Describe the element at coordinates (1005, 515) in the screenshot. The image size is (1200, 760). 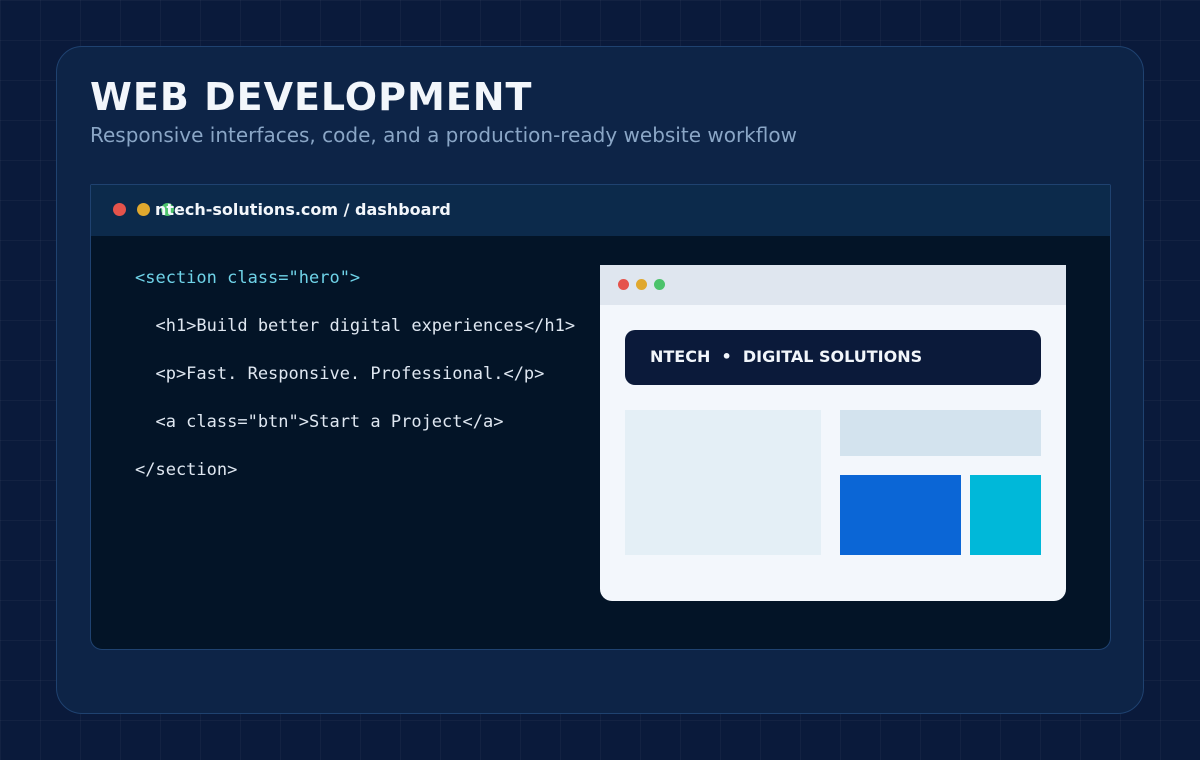
I see `preview-cyan-block` at that location.